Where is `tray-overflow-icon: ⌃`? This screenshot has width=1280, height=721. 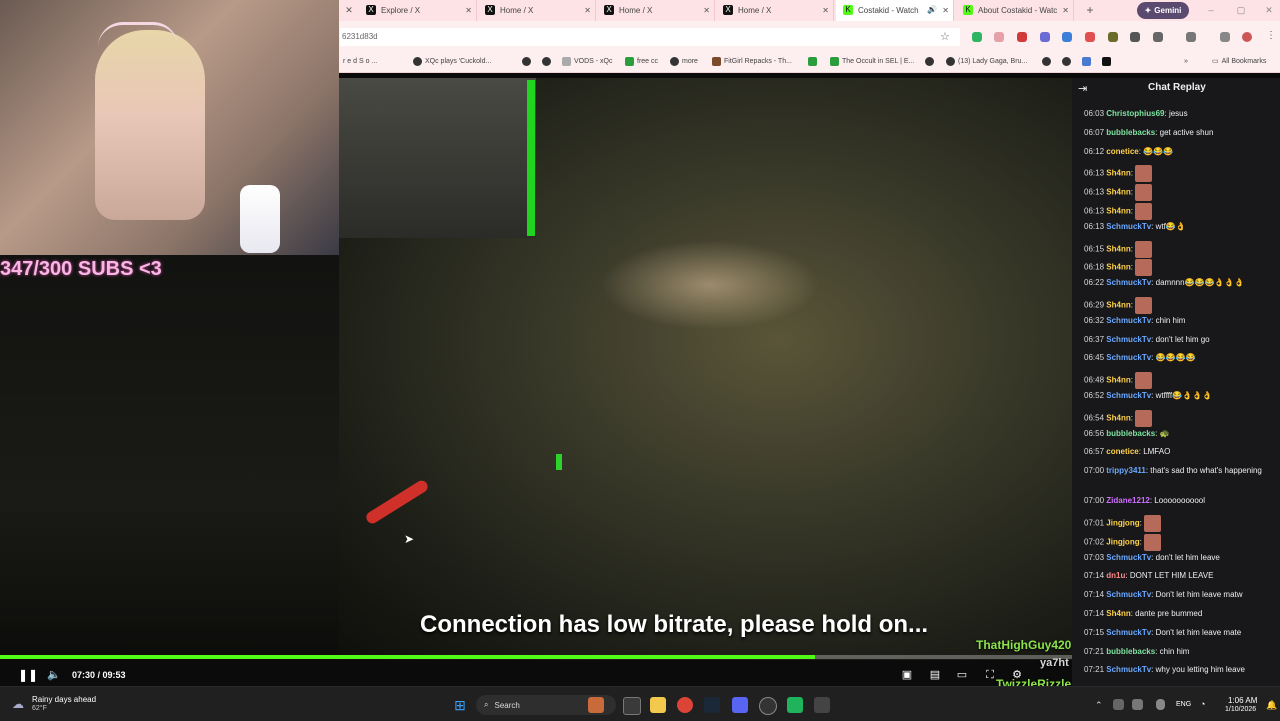
tray-overflow-icon: ⌃ is located at coordinates (1099, 705).